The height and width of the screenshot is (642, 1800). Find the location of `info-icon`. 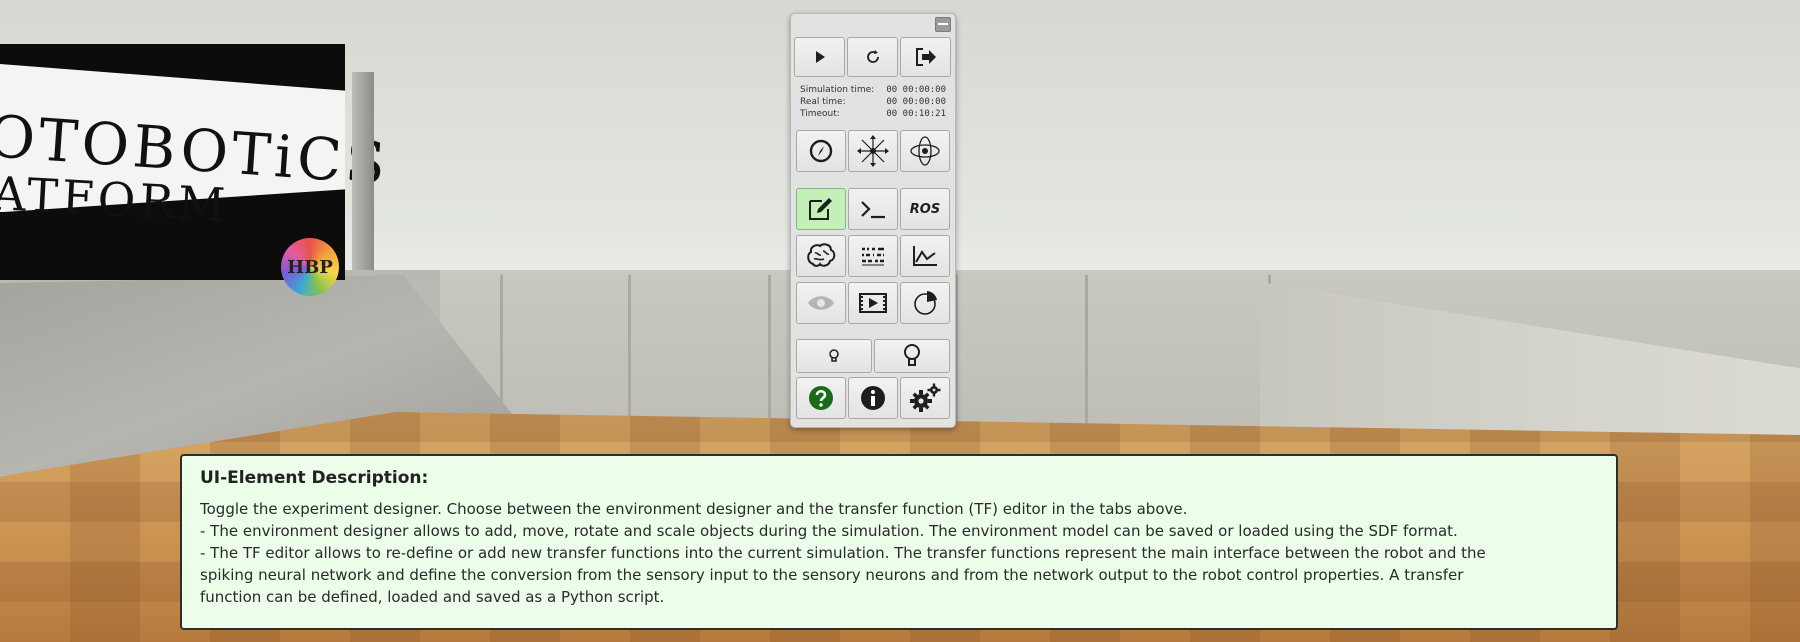

info-icon is located at coordinates (873, 398).